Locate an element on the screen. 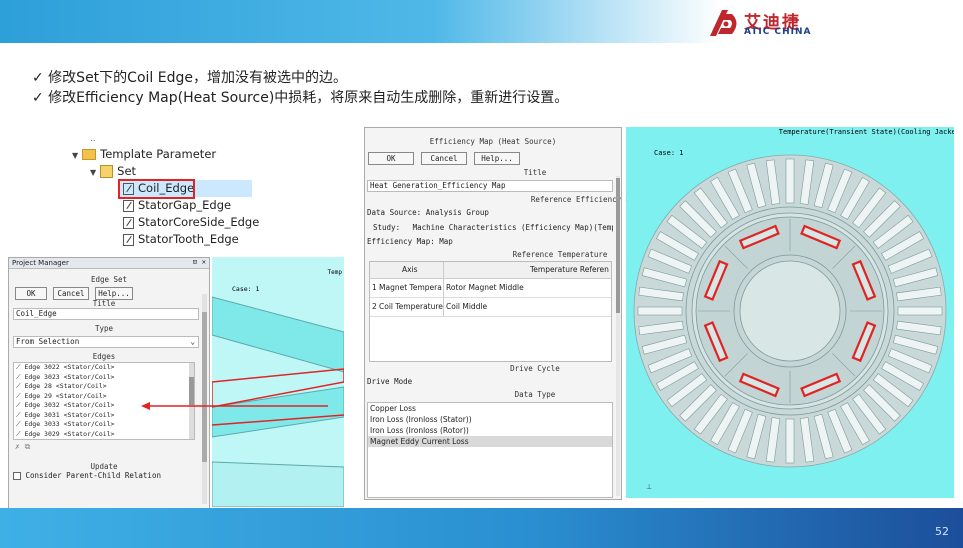 The image size is (963, 548). title-field: Coil_Edge is located at coordinates (106, 314).